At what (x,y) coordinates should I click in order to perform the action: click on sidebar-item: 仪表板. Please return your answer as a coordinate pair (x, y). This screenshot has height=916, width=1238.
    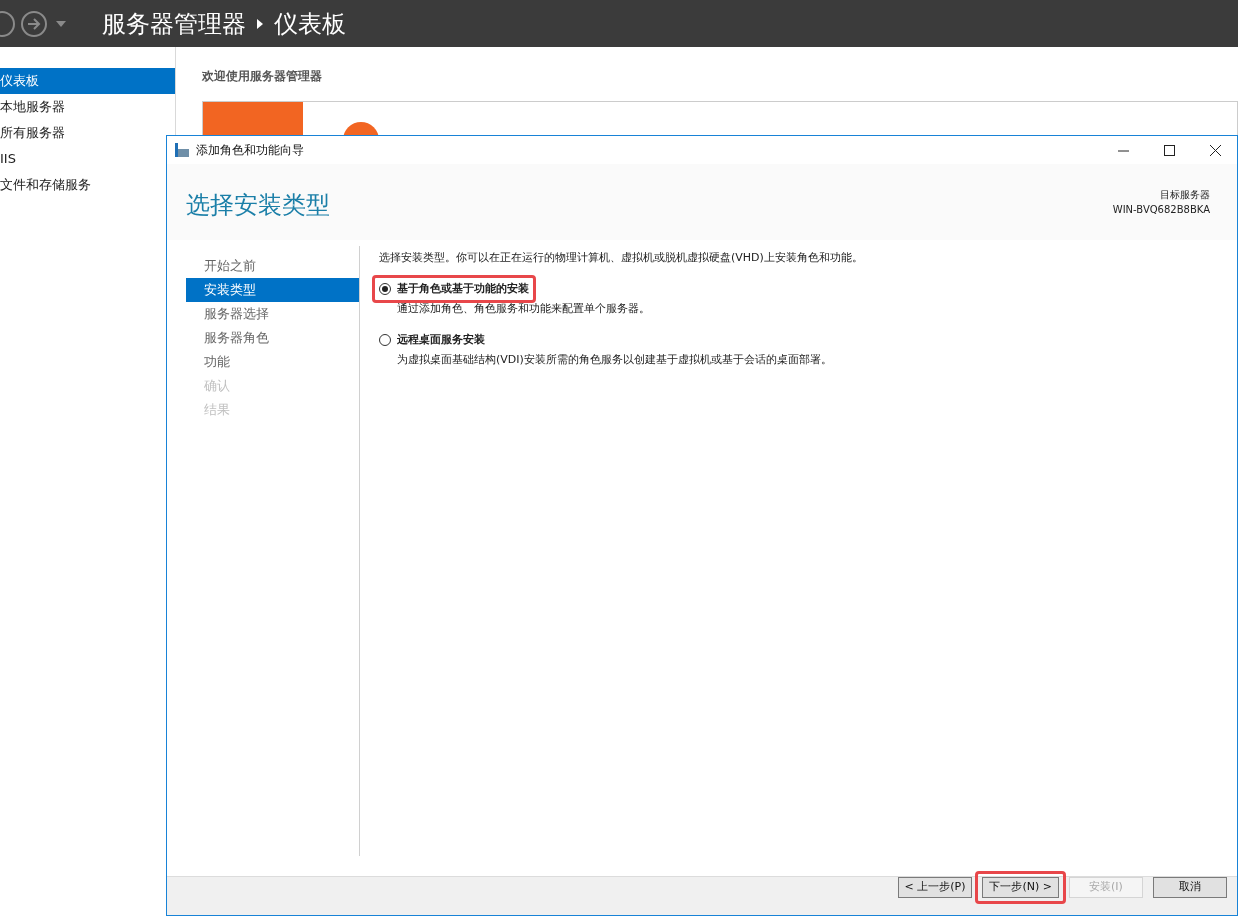
    Looking at the image, I should click on (87, 81).